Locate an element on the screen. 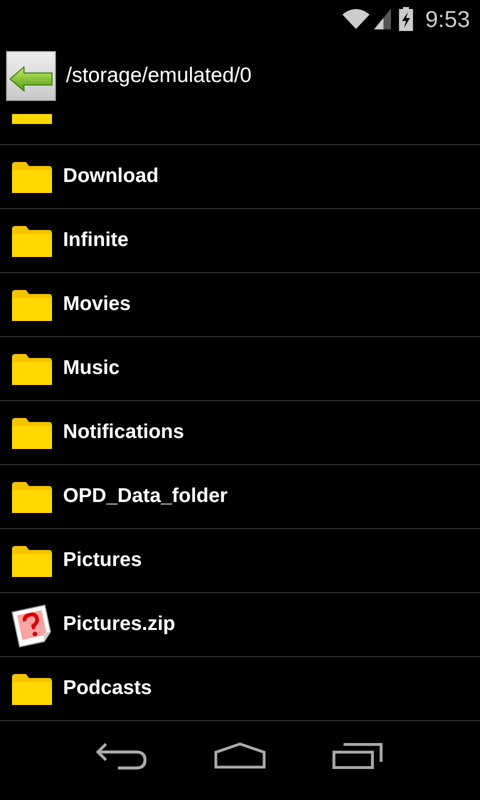  file-row: Pictures is located at coordinates (240, 561).